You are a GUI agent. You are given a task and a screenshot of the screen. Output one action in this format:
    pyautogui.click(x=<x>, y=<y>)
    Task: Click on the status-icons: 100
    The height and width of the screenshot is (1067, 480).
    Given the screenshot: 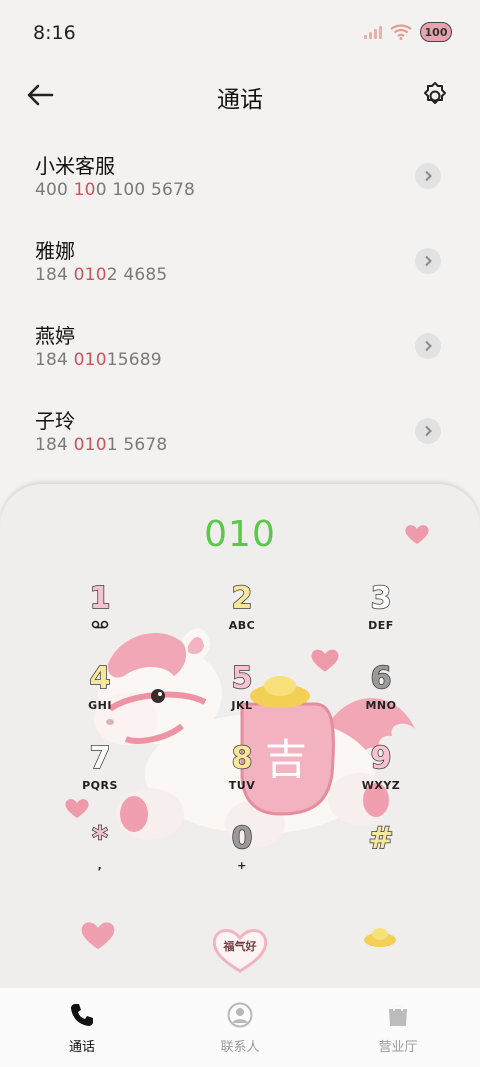 What is the action you would take?
    pyautogui.click(x=408, y=32)
    